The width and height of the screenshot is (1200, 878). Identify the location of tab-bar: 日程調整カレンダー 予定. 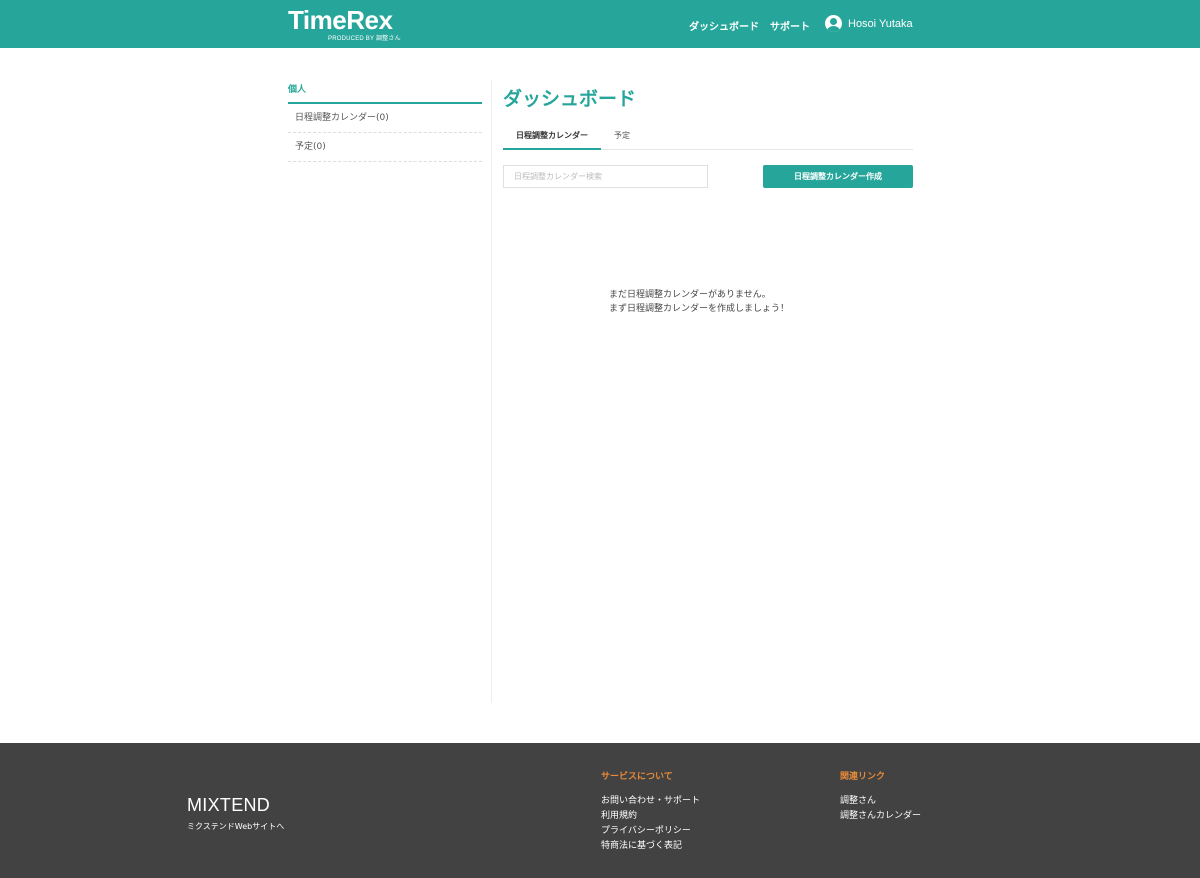
(708, 138).